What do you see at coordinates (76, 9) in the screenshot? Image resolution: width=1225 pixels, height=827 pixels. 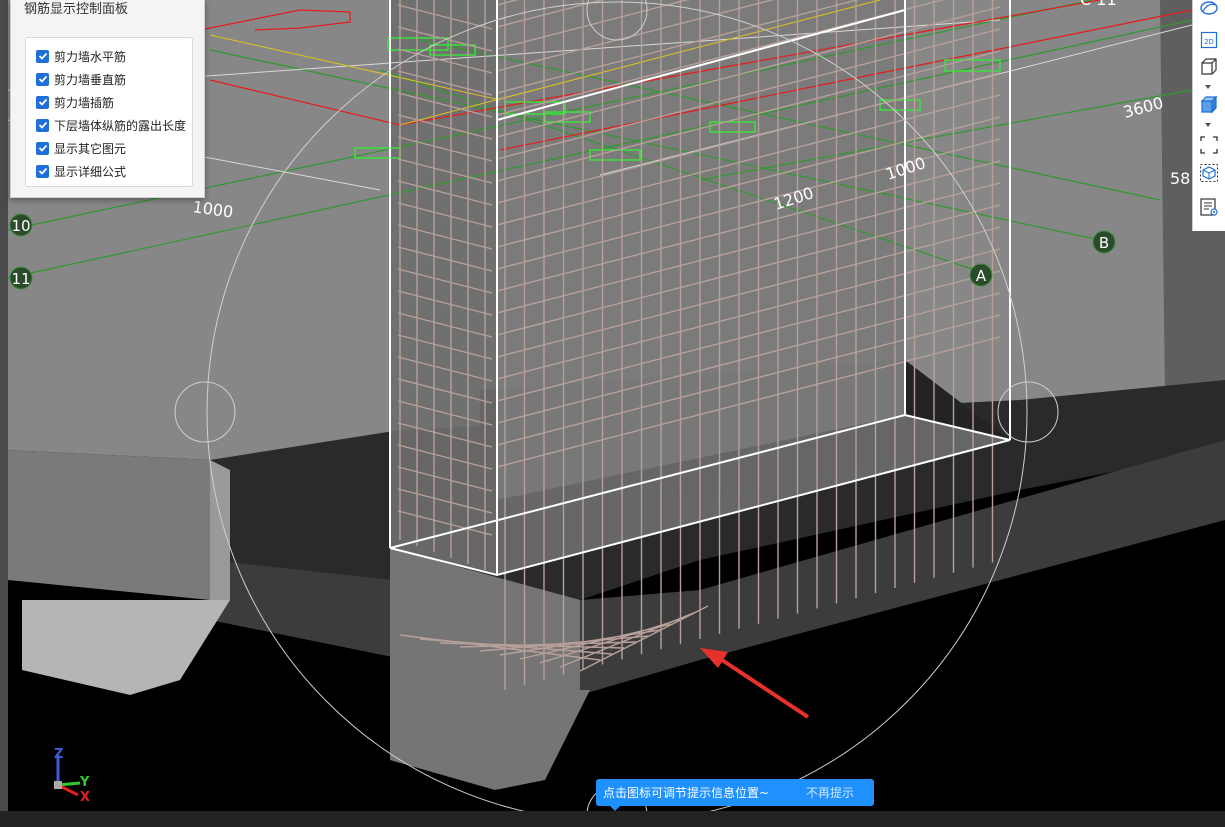 I see `panel-title: 钢筋显示控制面板` at bounding box center [76, 9].